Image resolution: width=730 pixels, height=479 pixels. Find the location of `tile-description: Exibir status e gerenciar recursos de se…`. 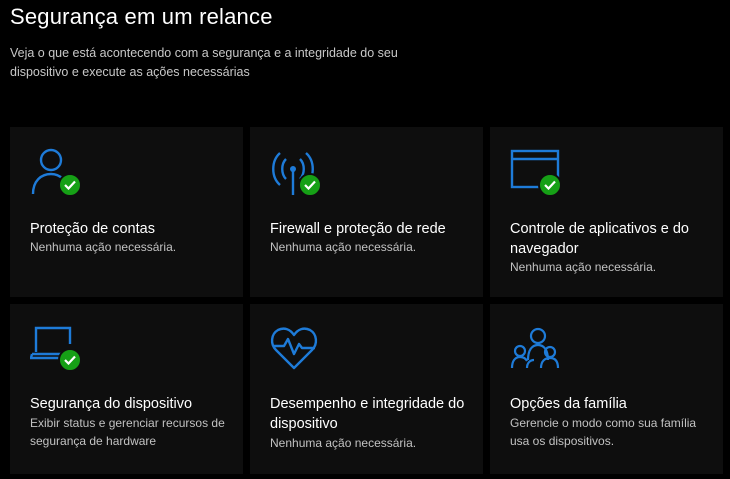

tile-description: Exibir status e gerenciar recursos de se… is located at coordinates (127, 432).